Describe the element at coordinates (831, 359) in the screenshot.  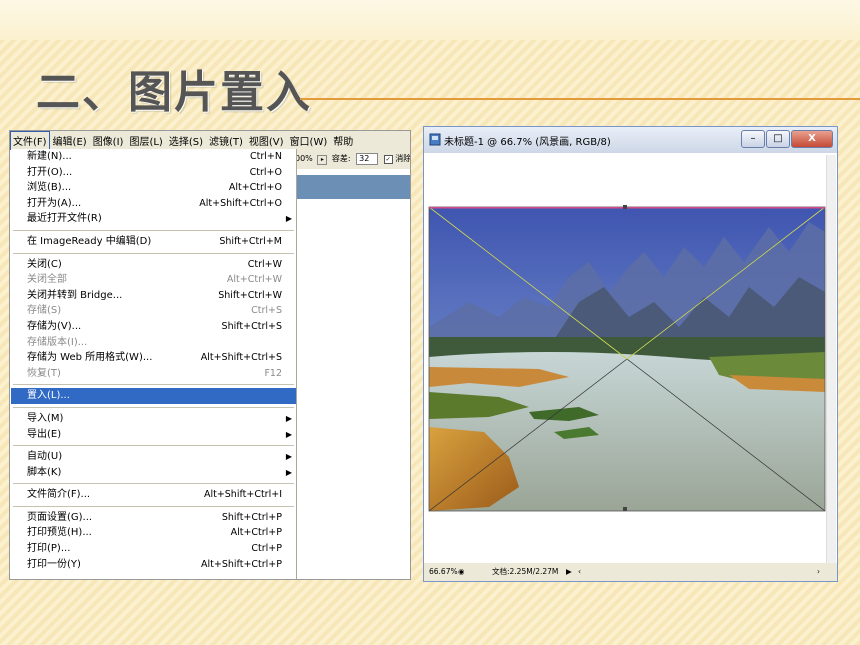
I see `vertical-scrollbar` at that location.